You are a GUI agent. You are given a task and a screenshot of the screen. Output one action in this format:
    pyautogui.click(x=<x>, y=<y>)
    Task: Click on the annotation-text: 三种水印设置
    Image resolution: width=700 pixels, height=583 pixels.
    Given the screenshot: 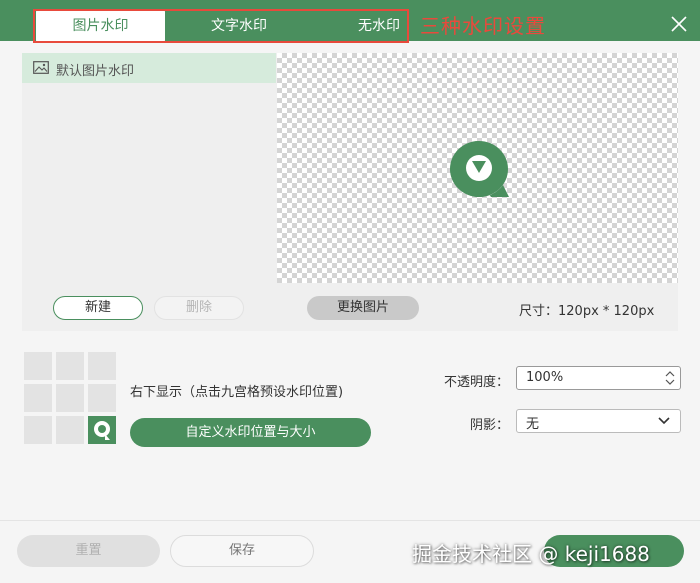 What is the action you would take?
    pyautogui.click(x=483, y=26)
    